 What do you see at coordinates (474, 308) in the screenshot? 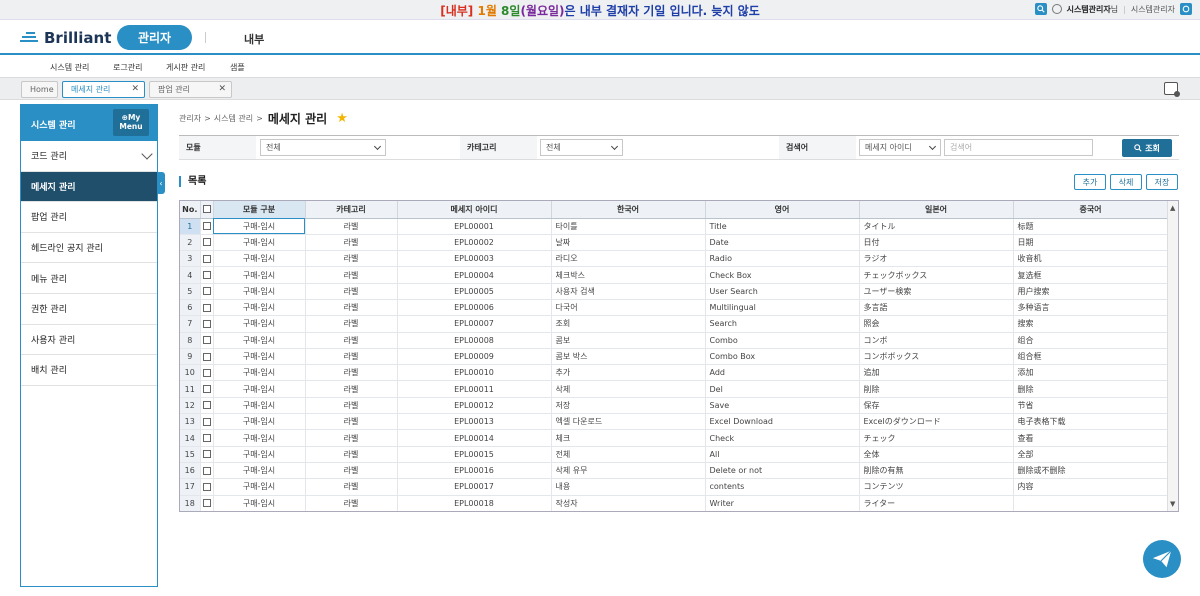
I see `cell-message-id: EPL00006` at bounding box center [474, 308].